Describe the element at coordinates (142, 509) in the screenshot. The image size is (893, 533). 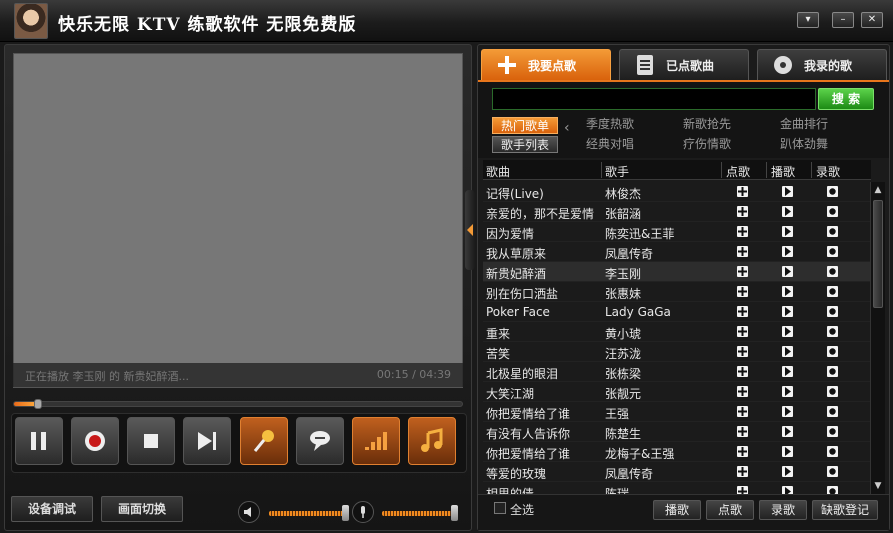
I see `screen-switch-button: 画面切换` at that location.